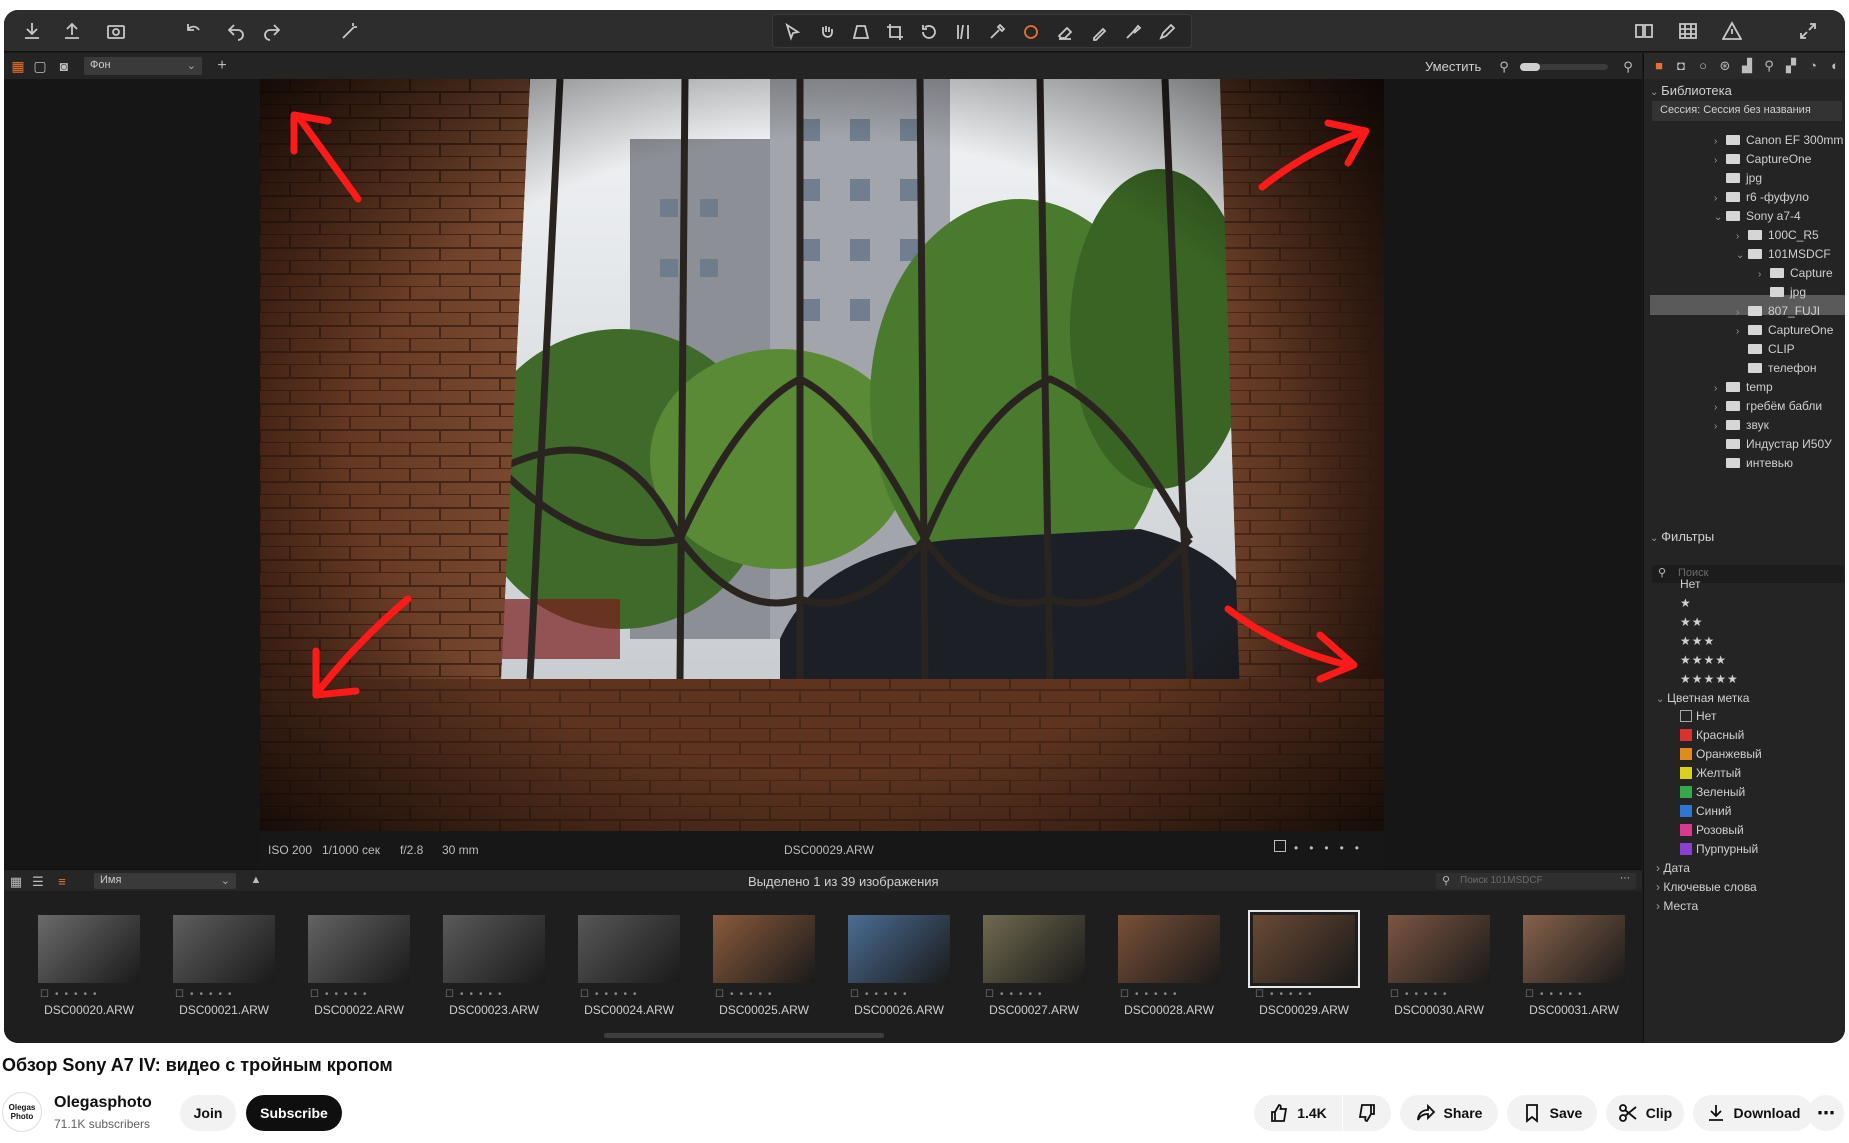 The image size is (1849, 1143). I want to click on filmstrip-thumb: ☐••••• DSC00025.ARW, so click(764, 975).